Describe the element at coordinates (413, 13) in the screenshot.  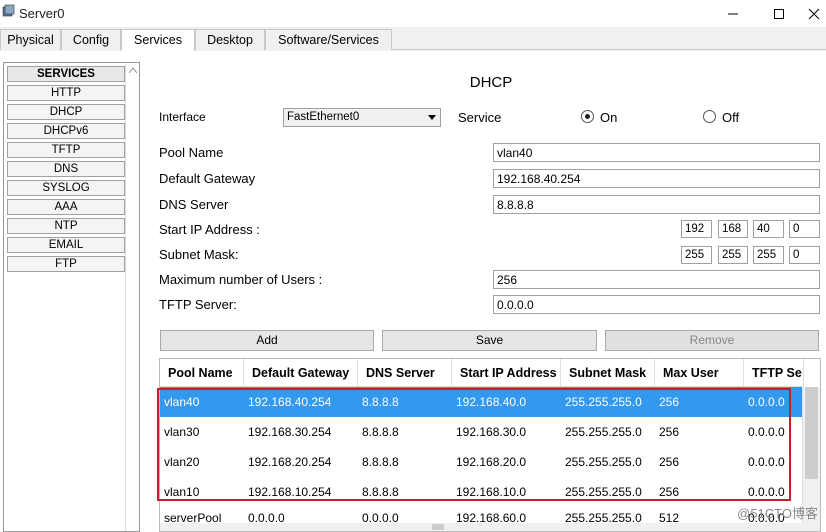
I see `title-bar: Server0` at that location.